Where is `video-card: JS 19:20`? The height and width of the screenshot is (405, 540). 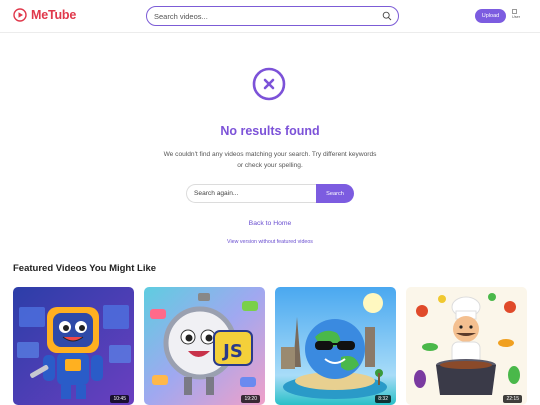 video-card: JS 19:20 is located at coordinates (204, 346).